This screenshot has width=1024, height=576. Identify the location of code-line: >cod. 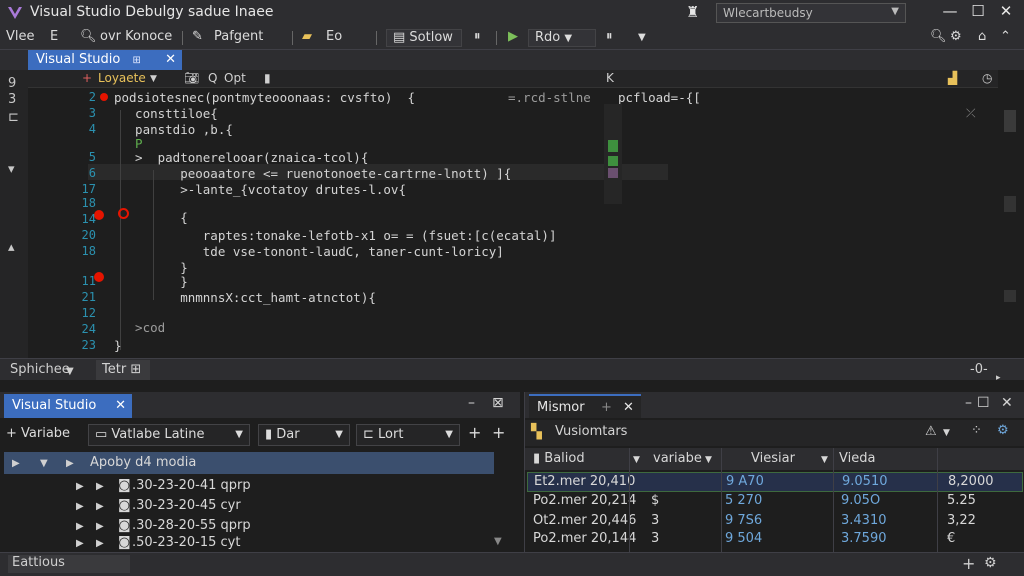
(142, 327).